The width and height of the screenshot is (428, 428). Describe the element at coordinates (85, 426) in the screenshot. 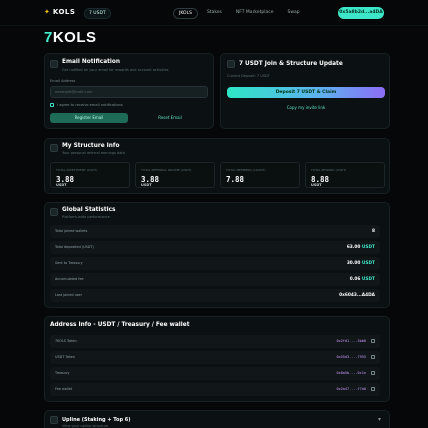

I see `upline-subtitle: View your upline structure` at that location.